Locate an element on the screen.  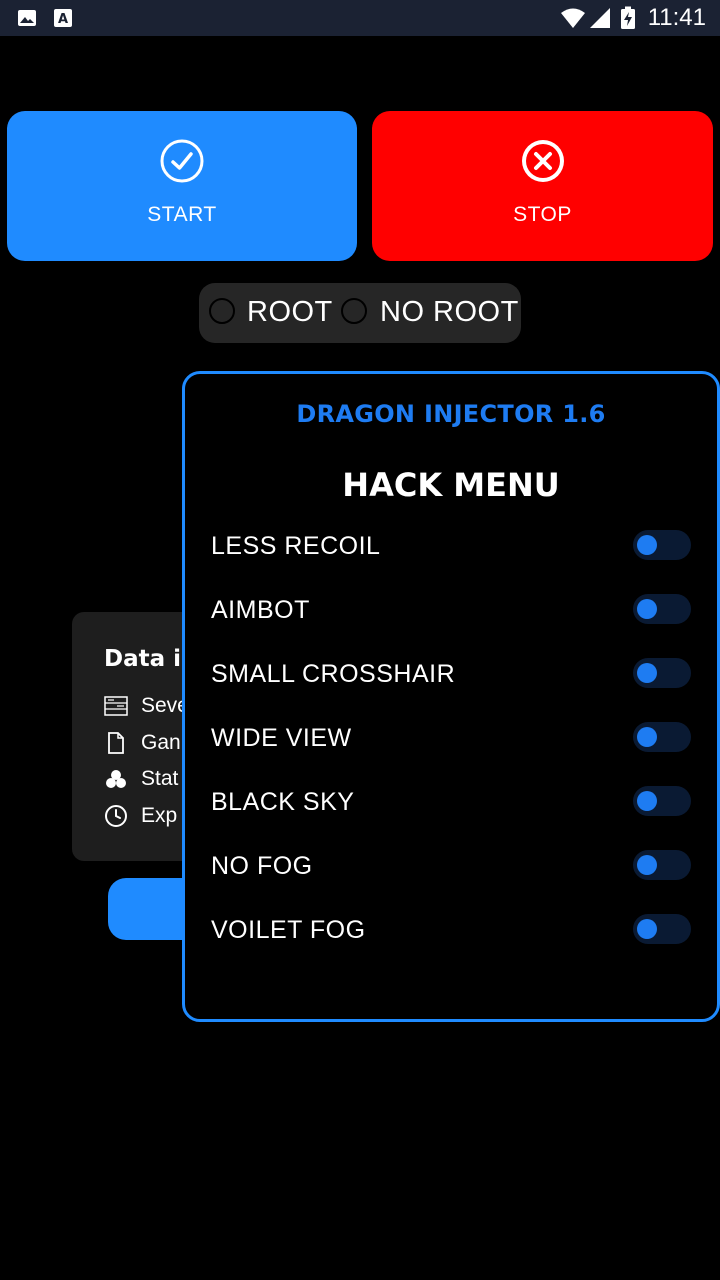
menu-item-label: VOILET FOG is located at coordinates (288, 930).